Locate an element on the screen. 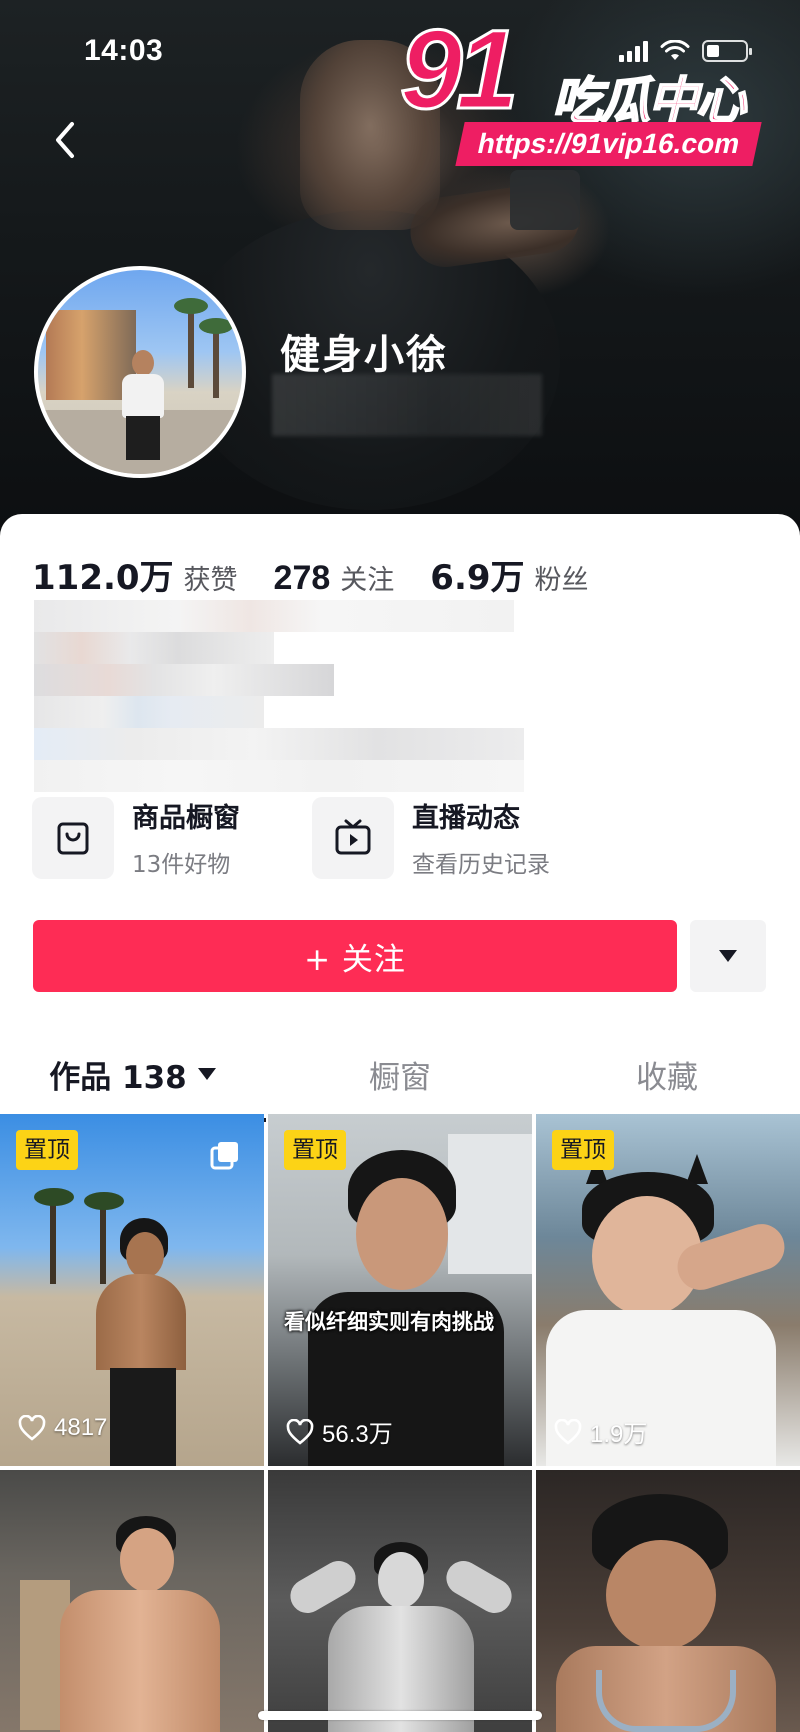 This screenshot has height=1732, width=800. tab-favorites: 收藏 is located at coordinates (667, 1074).